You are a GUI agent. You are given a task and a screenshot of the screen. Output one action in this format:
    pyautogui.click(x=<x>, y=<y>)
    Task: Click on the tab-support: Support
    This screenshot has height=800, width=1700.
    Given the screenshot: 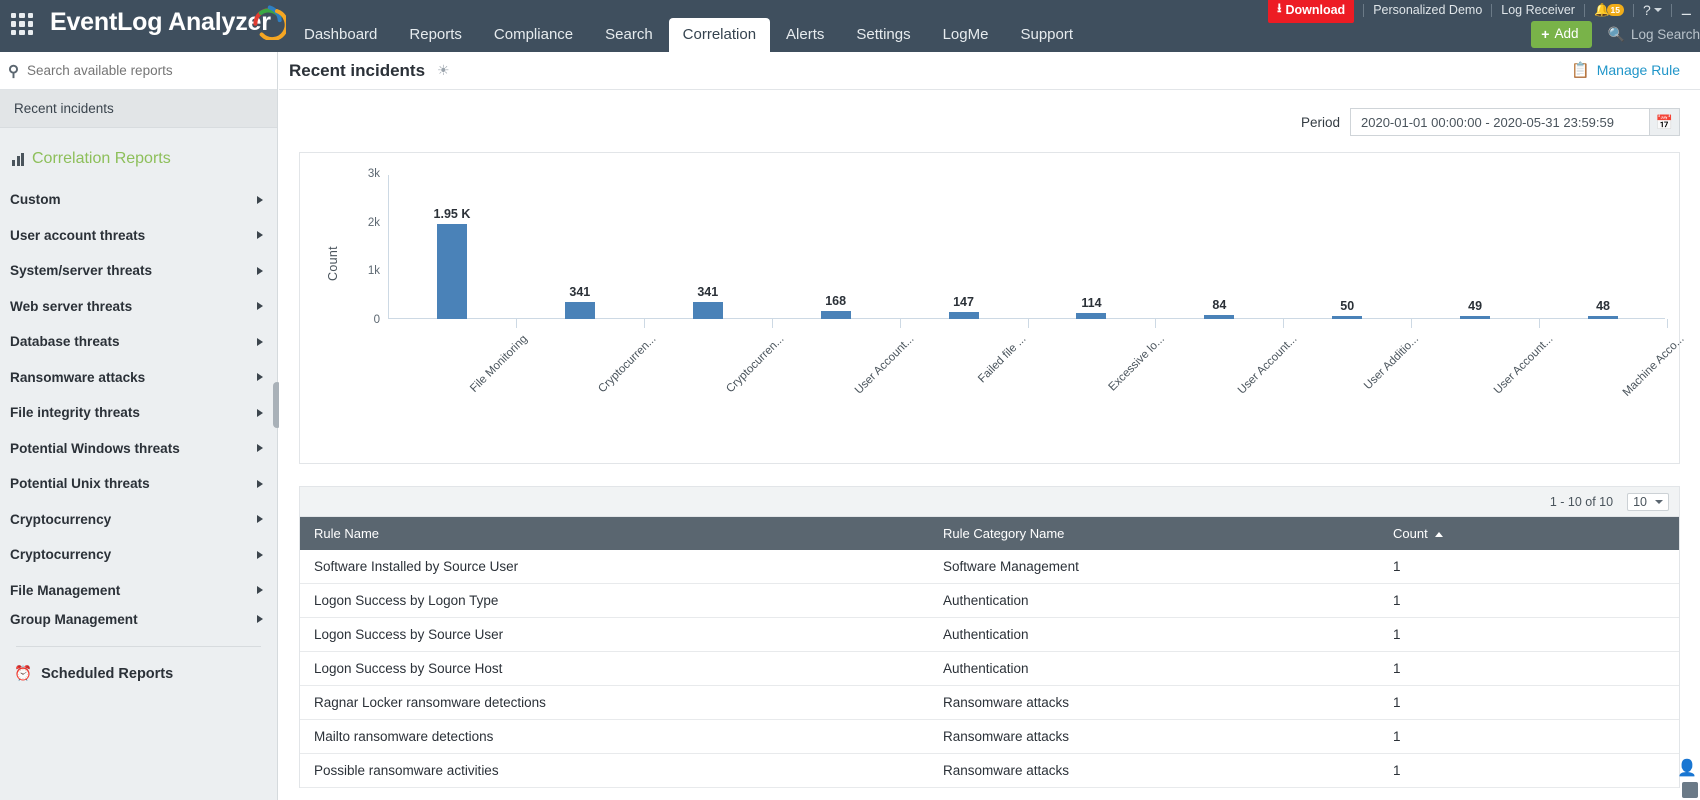 What is the action you would take?
    pyautogui.click(x=1046, y=35)
    